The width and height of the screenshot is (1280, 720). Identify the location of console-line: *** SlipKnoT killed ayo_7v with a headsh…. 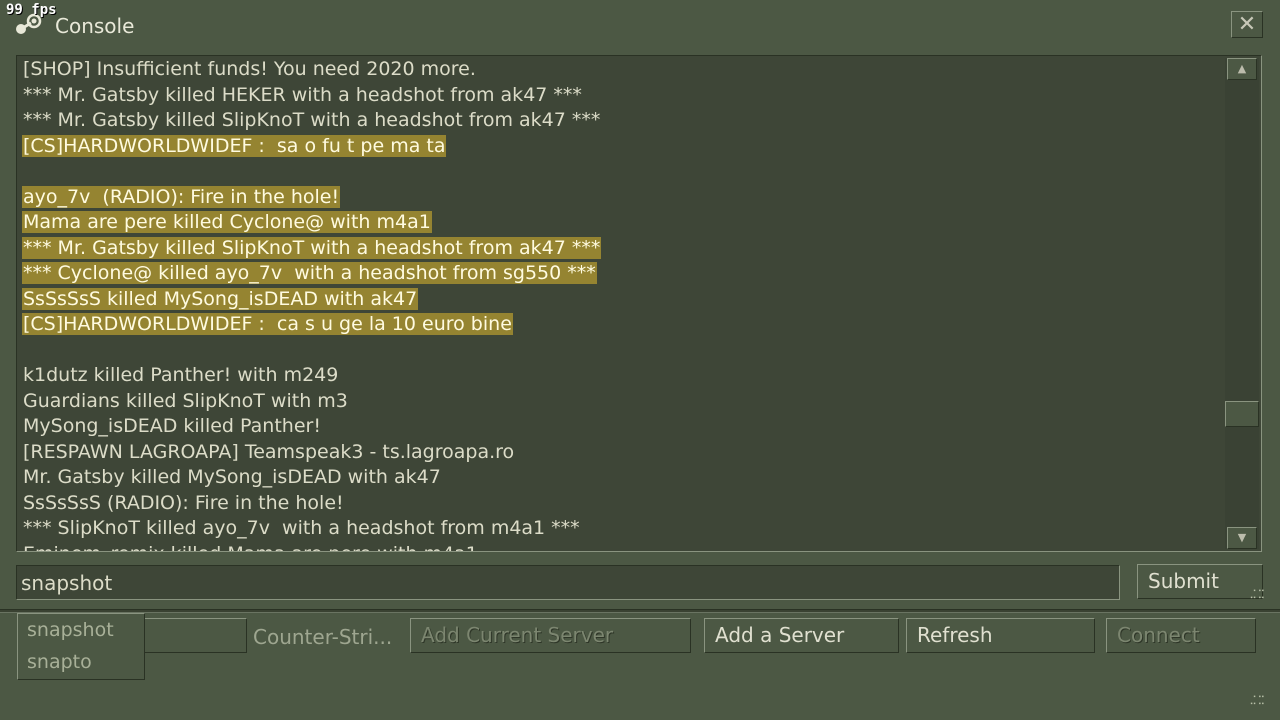
(621, 529).